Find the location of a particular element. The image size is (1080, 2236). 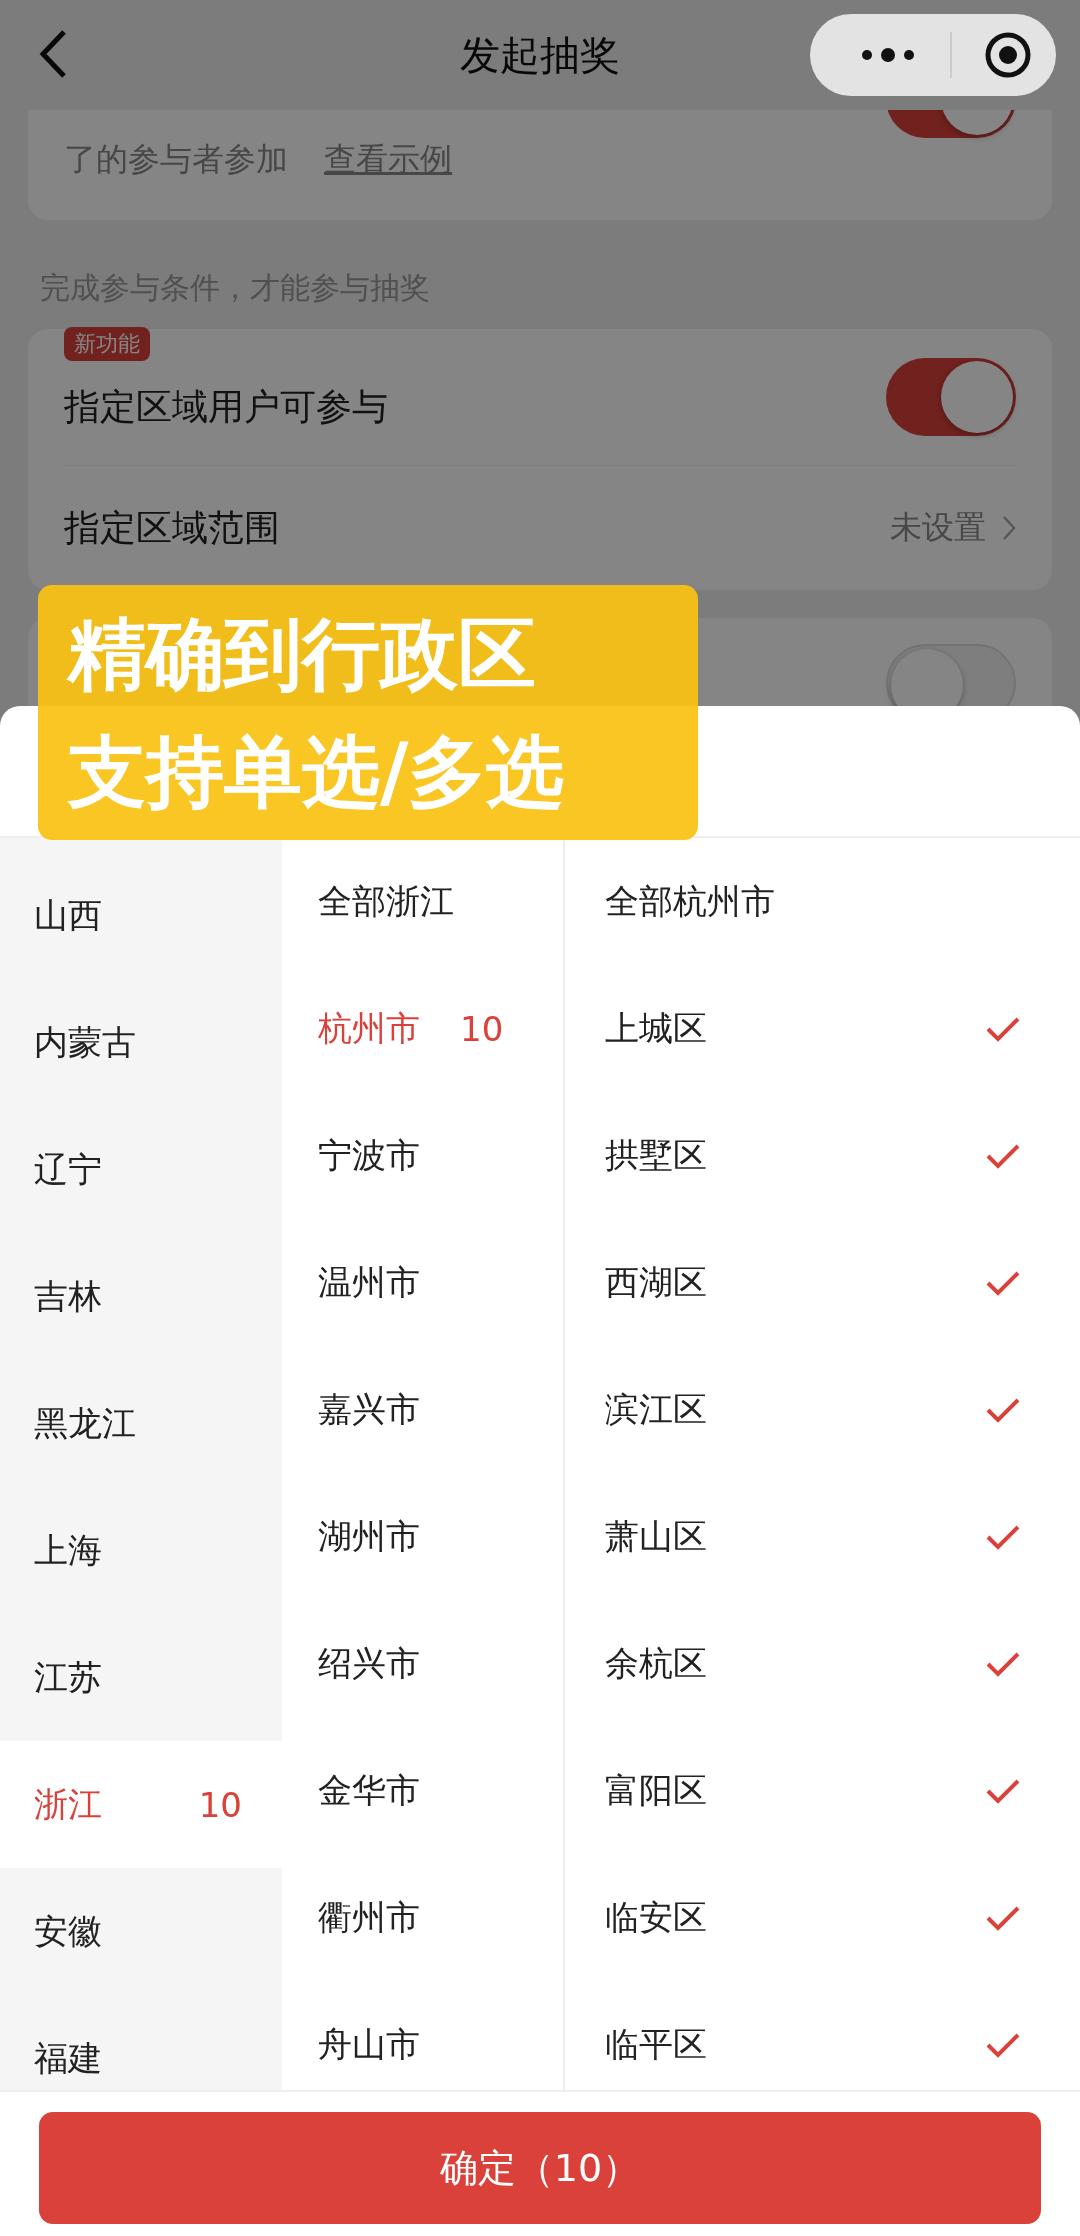

district-item: 临安区 is located at coordinates (822, 1917).